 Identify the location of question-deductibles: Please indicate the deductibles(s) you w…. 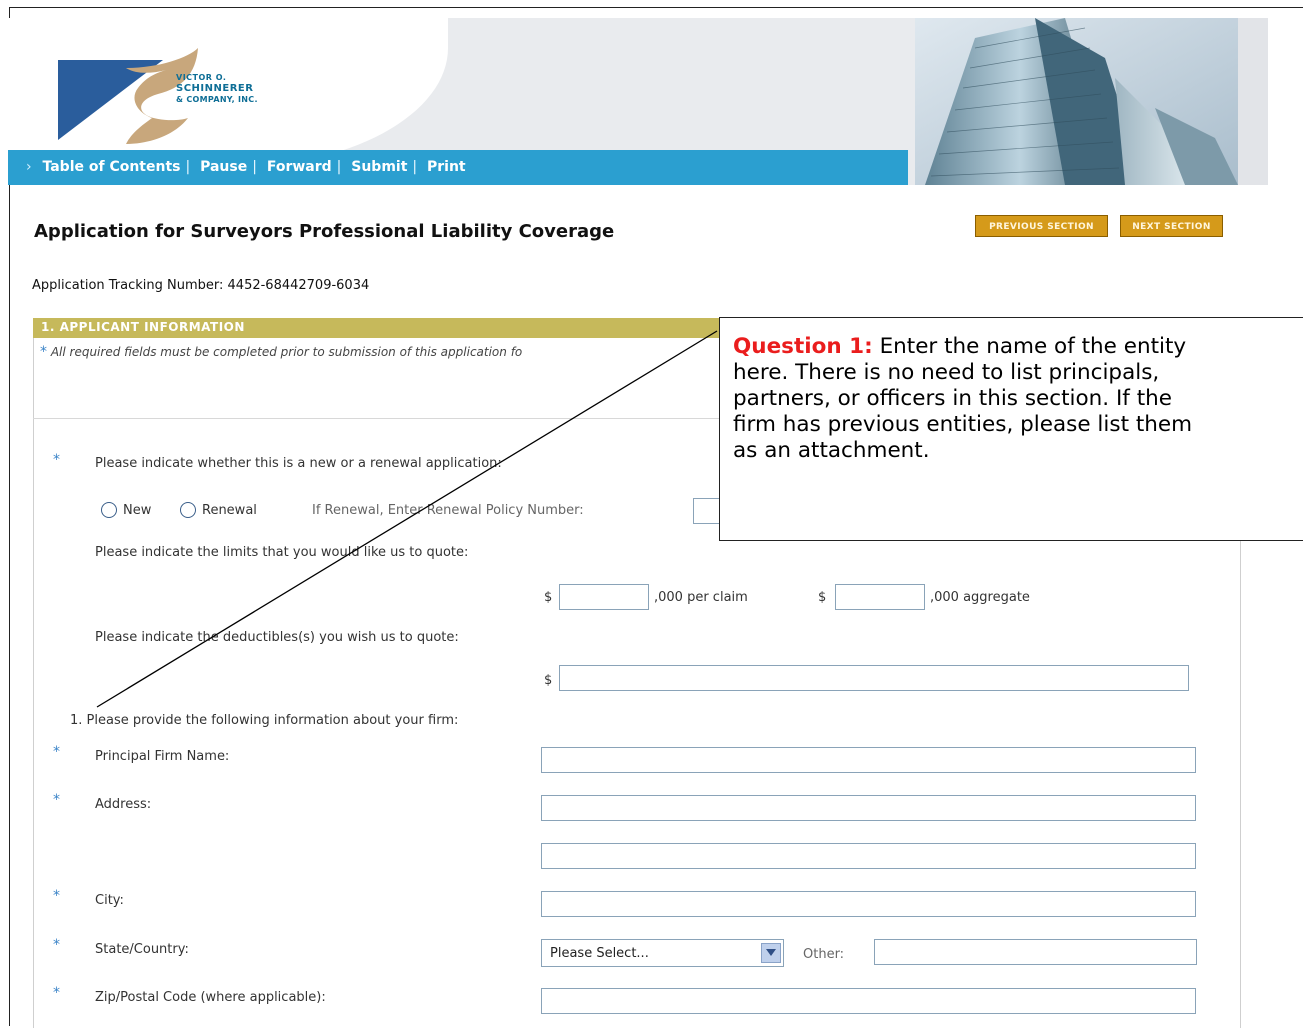
(277, 637).